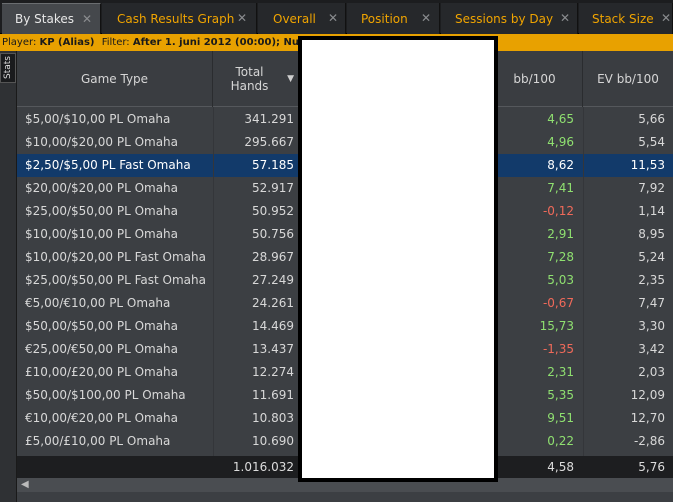 This screenshot has width=673, height=502. Describe the element at coordinates (560, 234) in the screenshot. I see `bb100-cell: 2,91` at that location.